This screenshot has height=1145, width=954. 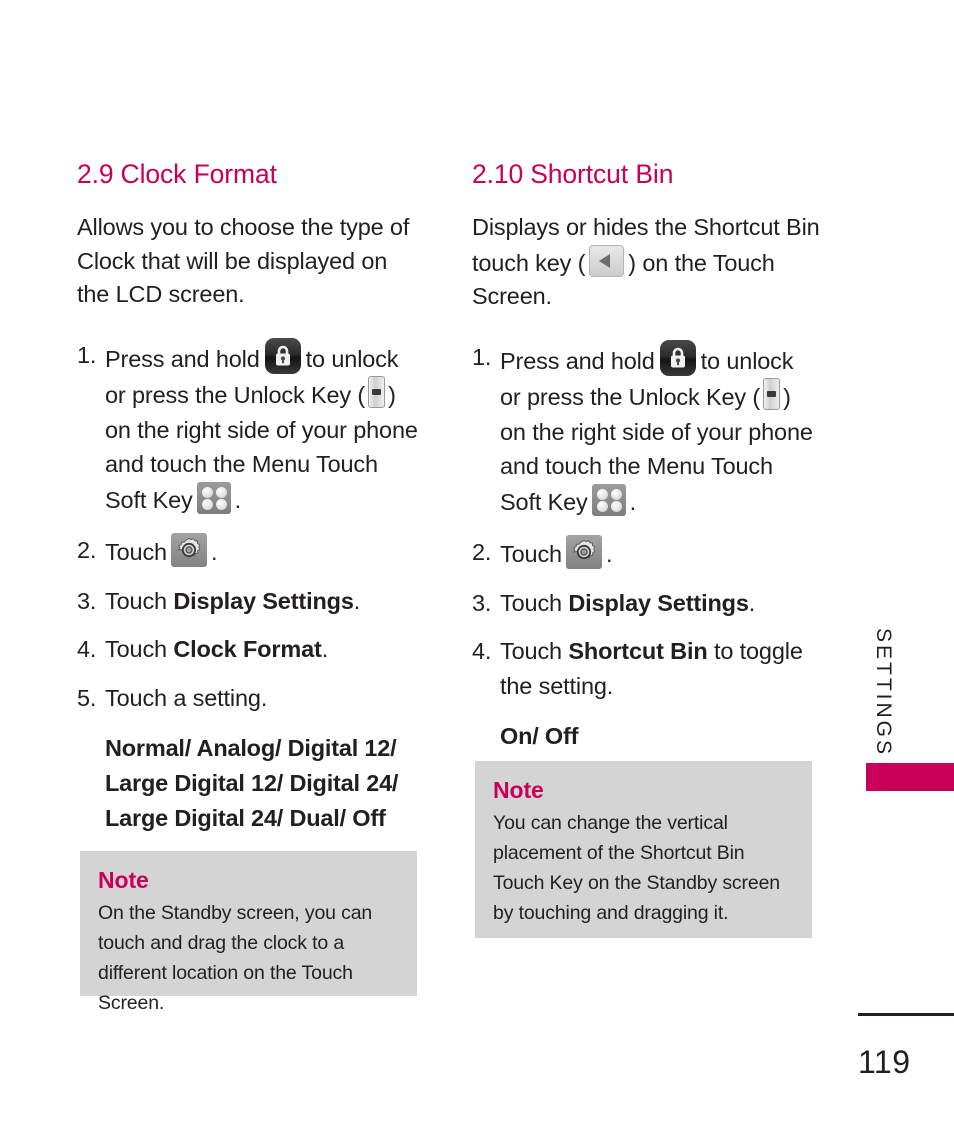 What do you see at coordinates (247, 649) in the screenshot?
I see `step-bold-term: Clock Format` at bounding box center [247, 649].